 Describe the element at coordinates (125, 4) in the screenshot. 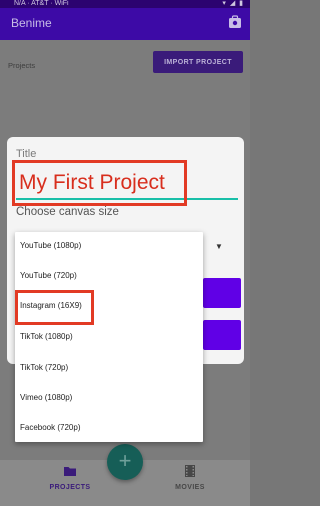

I see `status-bar: N/A · AT&T · WiFi ▾ ◢ ▮` at that location.